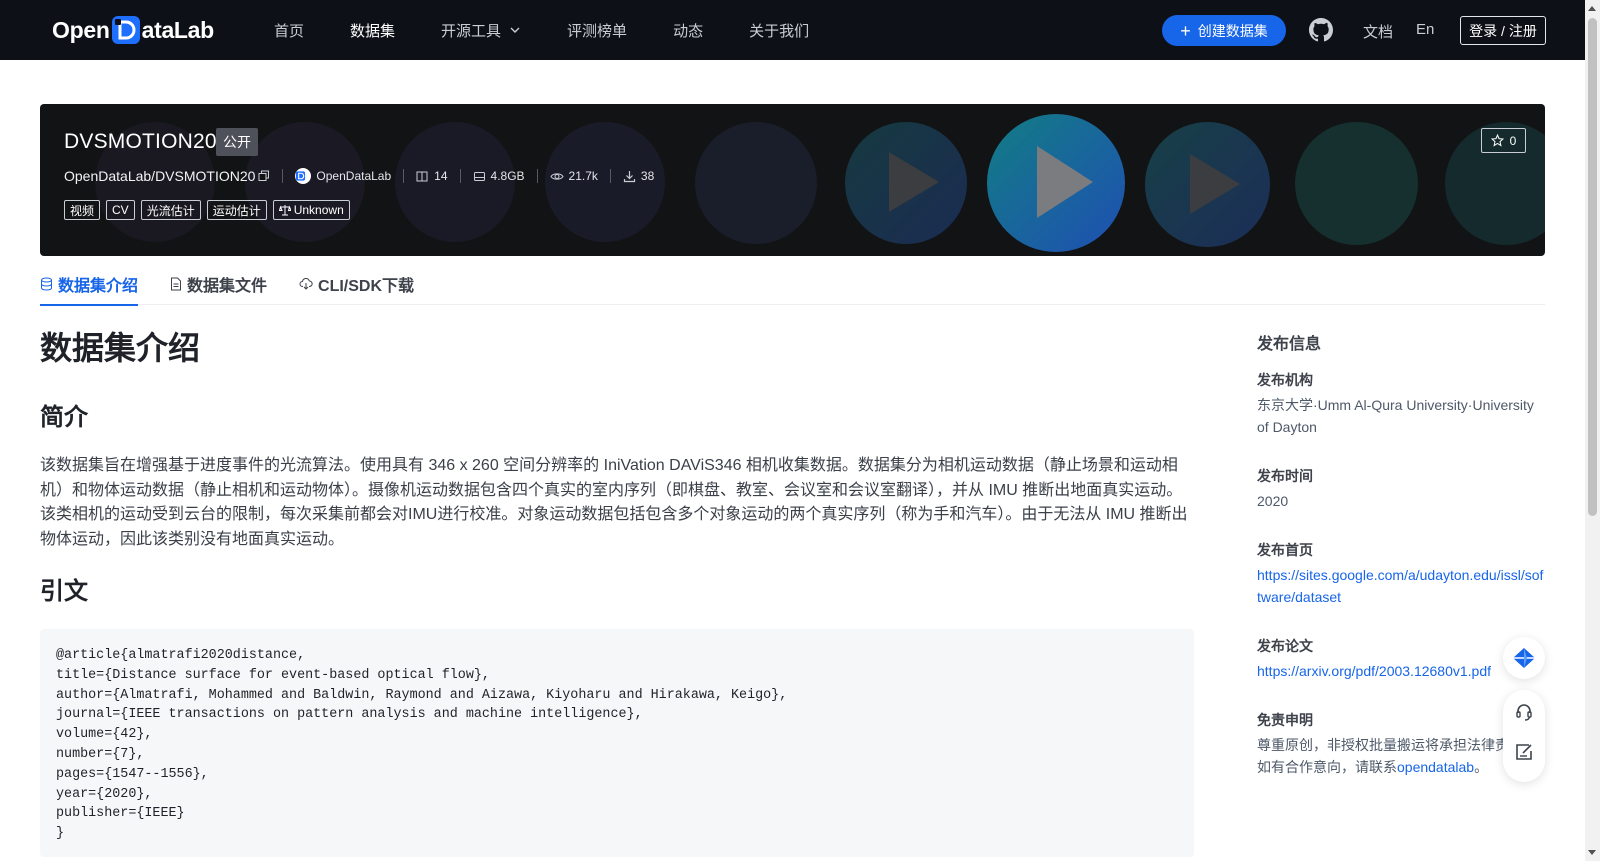 The width and height of the screenshot is (1600, 861). Describe the element at coordinates (779, 30) in the screenshot. I see `nav-about: 关于我们` at that location.